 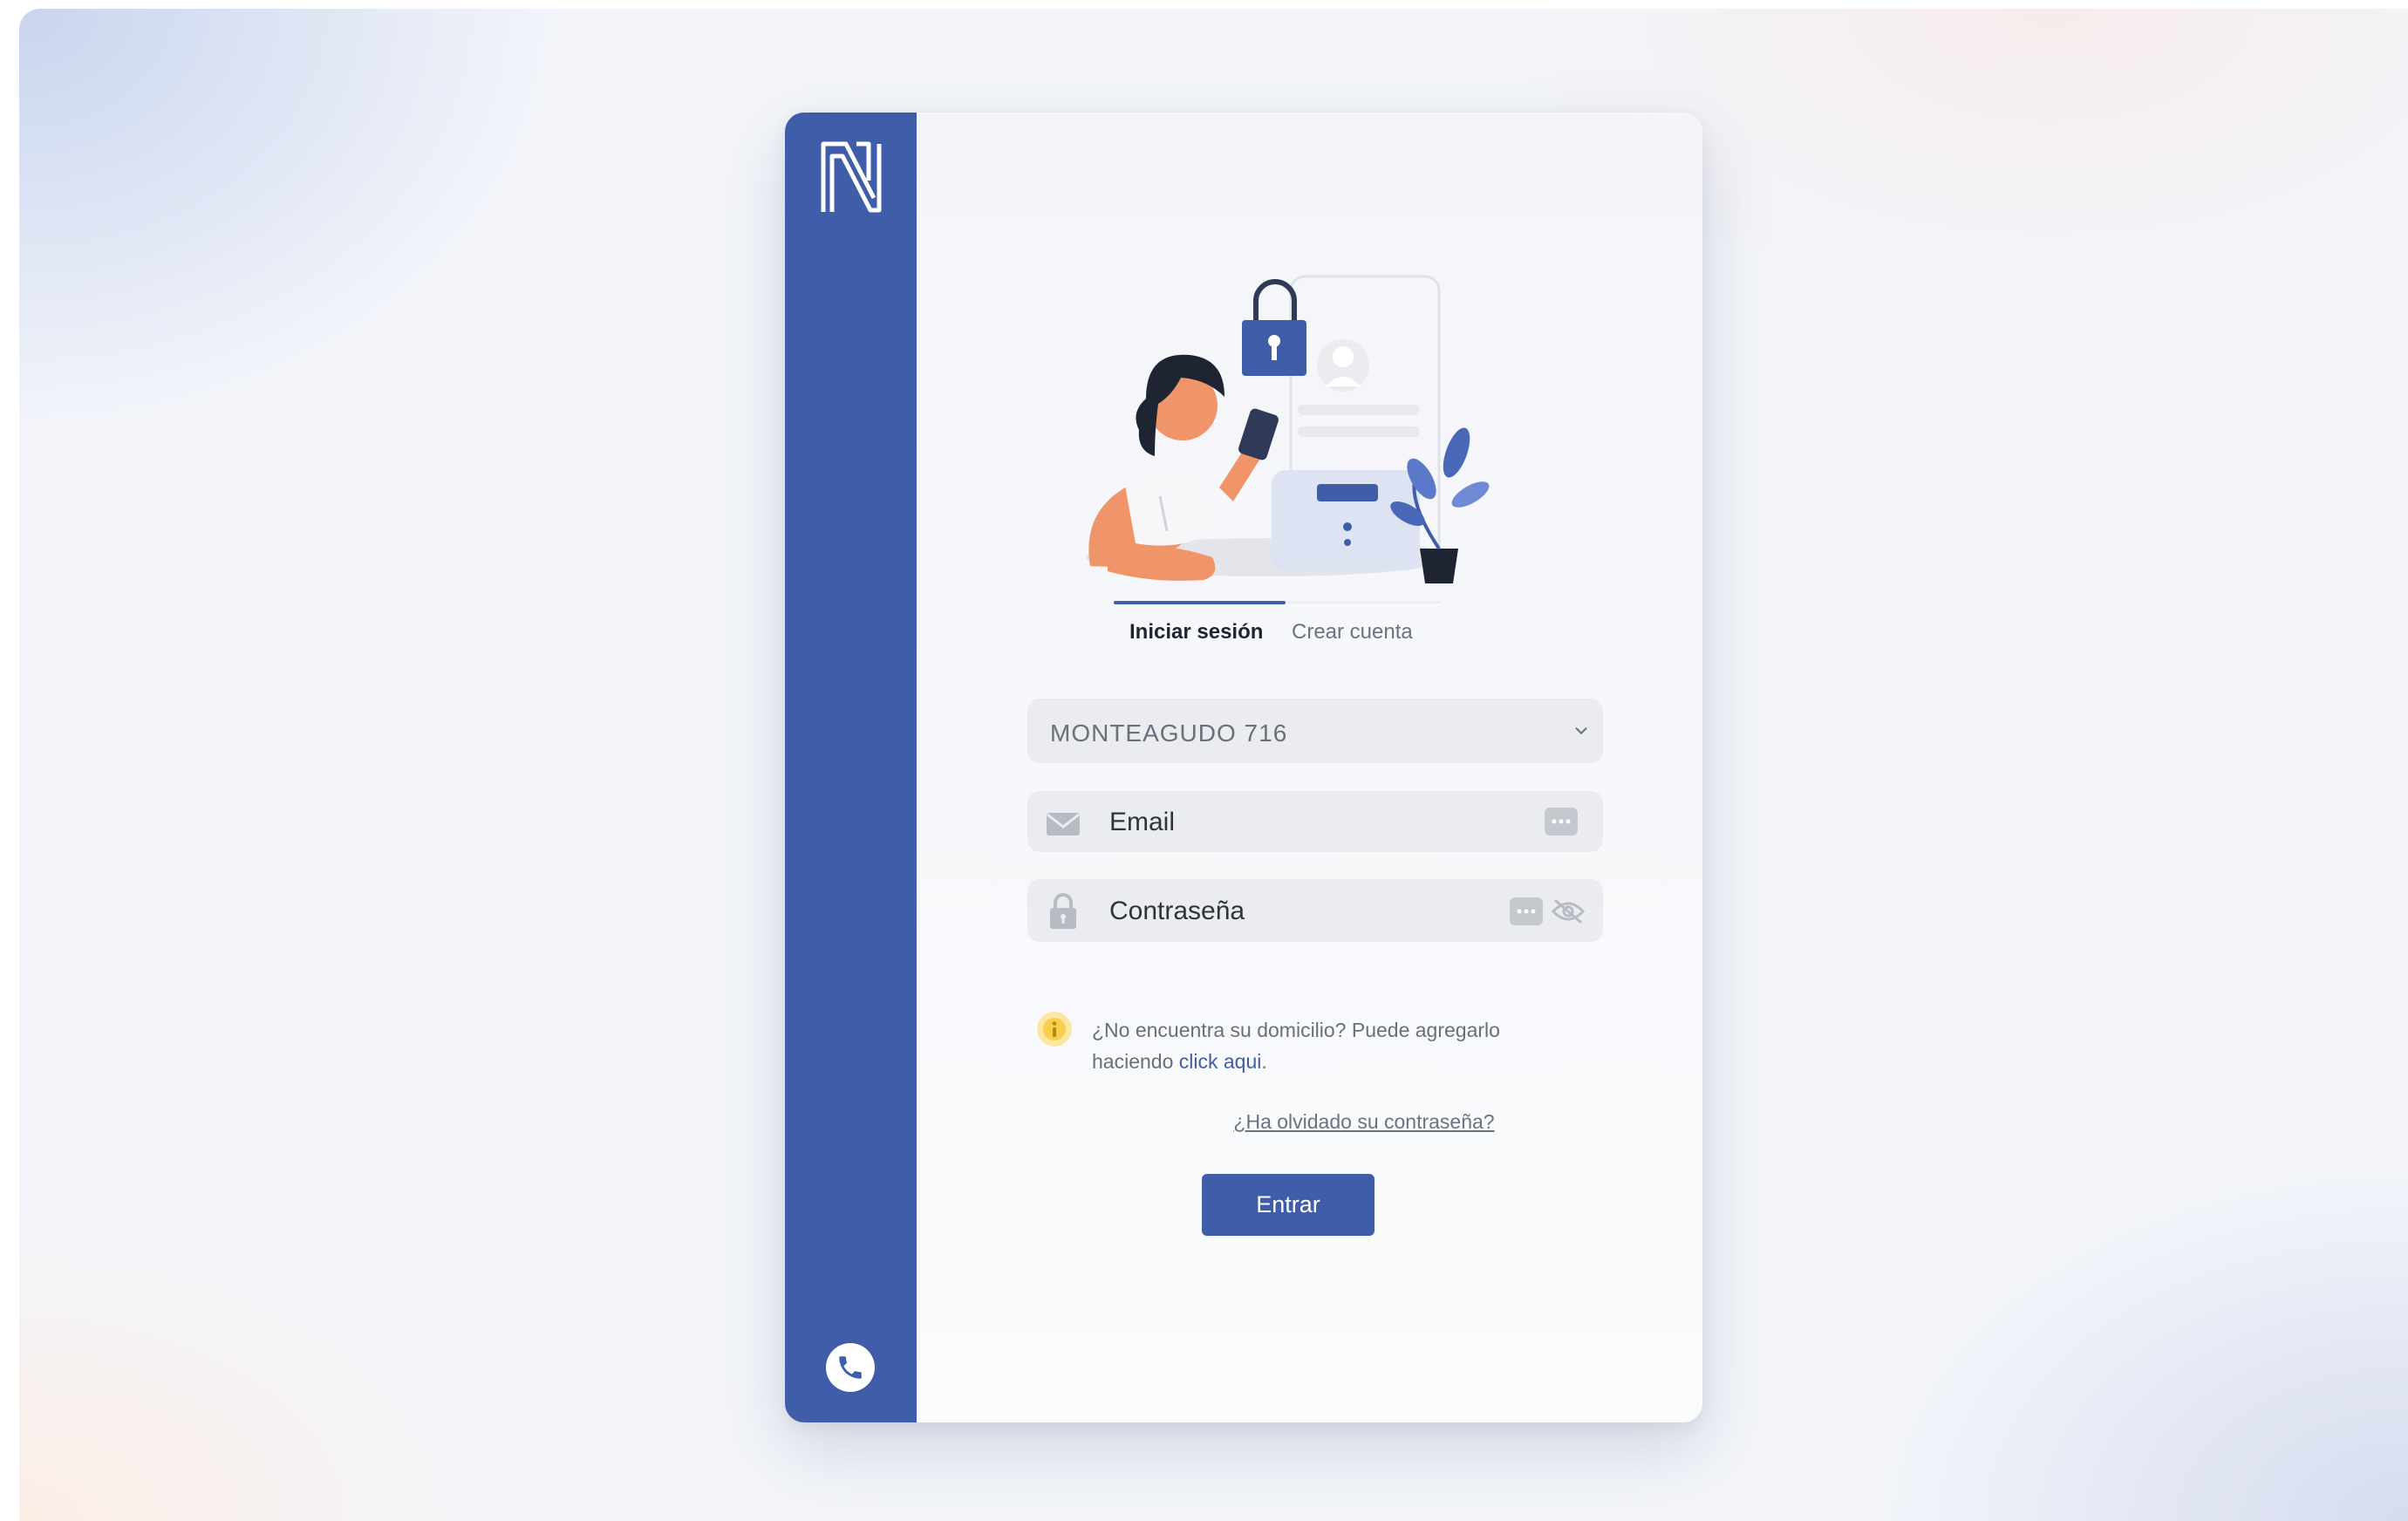 I want to click on forgot-password-row: ¿Ha olvidado su contraseña?, so click(x=1243, y=1122).